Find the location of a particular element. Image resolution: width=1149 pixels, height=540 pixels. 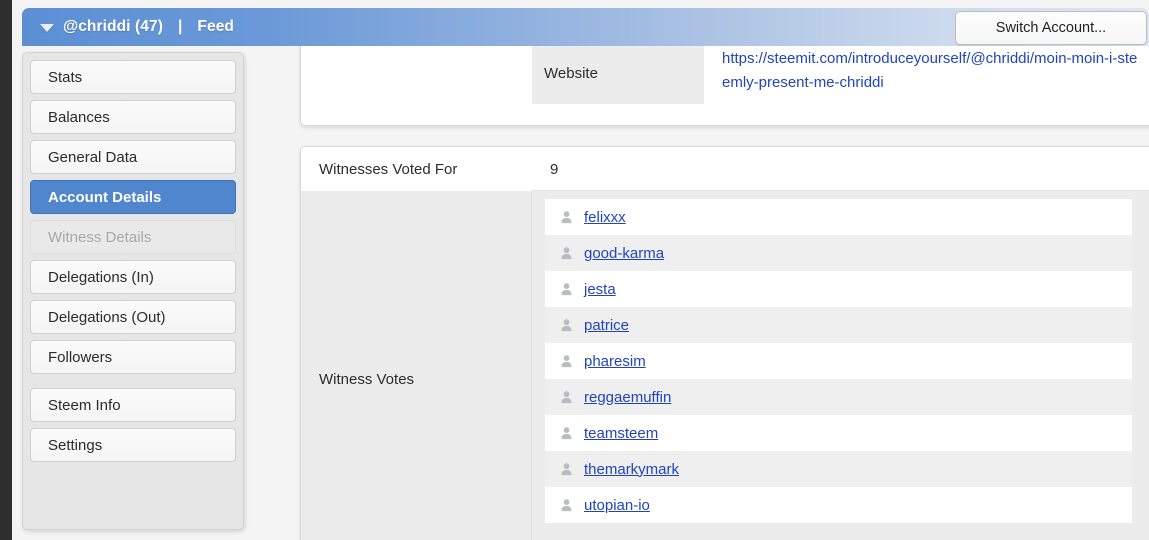

sidebar-group-divider is located at coordinates (133, 384).